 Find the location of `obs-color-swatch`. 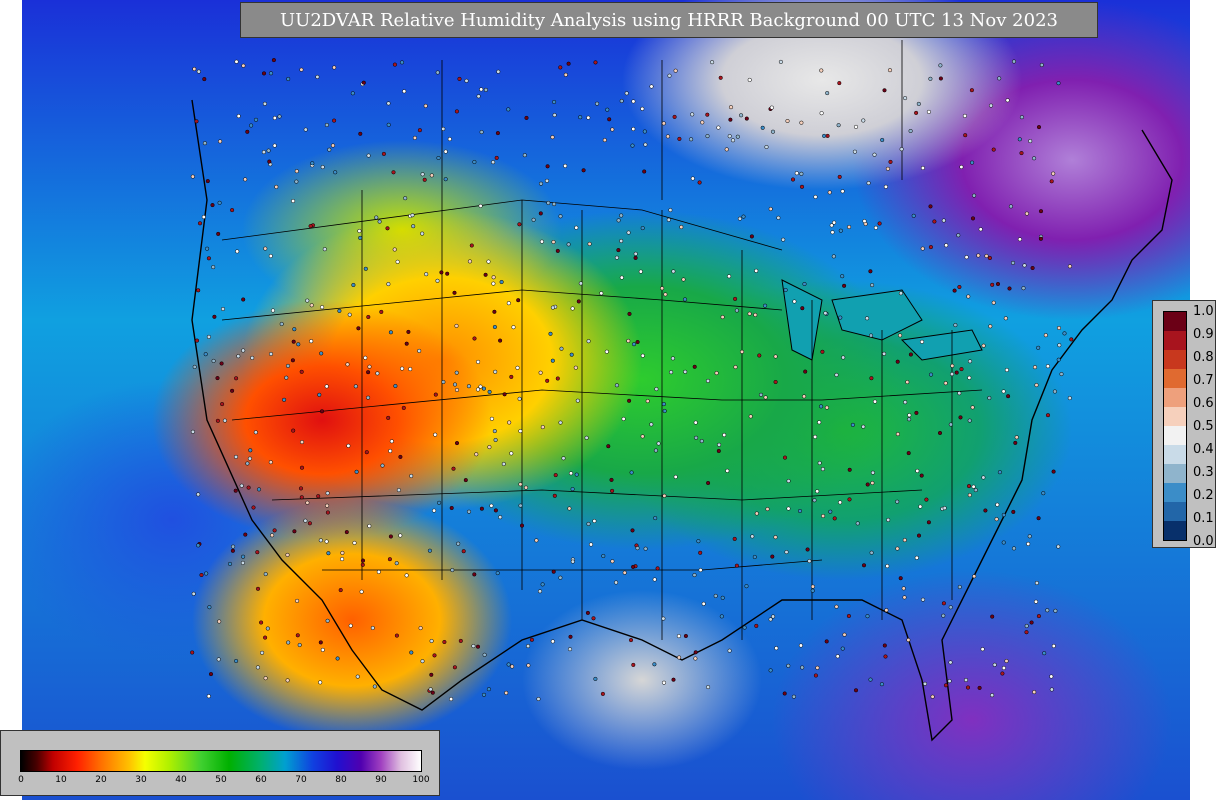

obs-color-swatch is located at coordinates (1175, 530).